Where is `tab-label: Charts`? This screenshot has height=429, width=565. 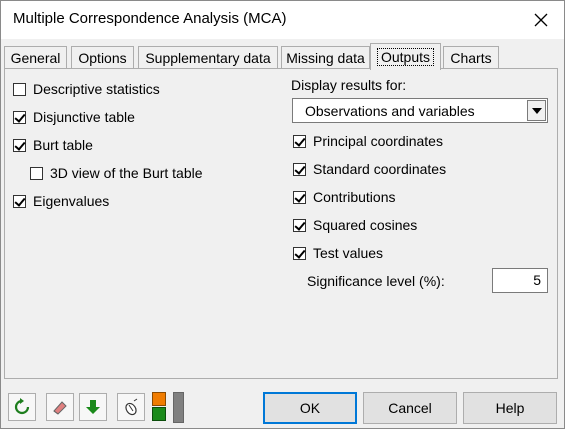
tab-label: Charts is located at coordinates (471, 58).